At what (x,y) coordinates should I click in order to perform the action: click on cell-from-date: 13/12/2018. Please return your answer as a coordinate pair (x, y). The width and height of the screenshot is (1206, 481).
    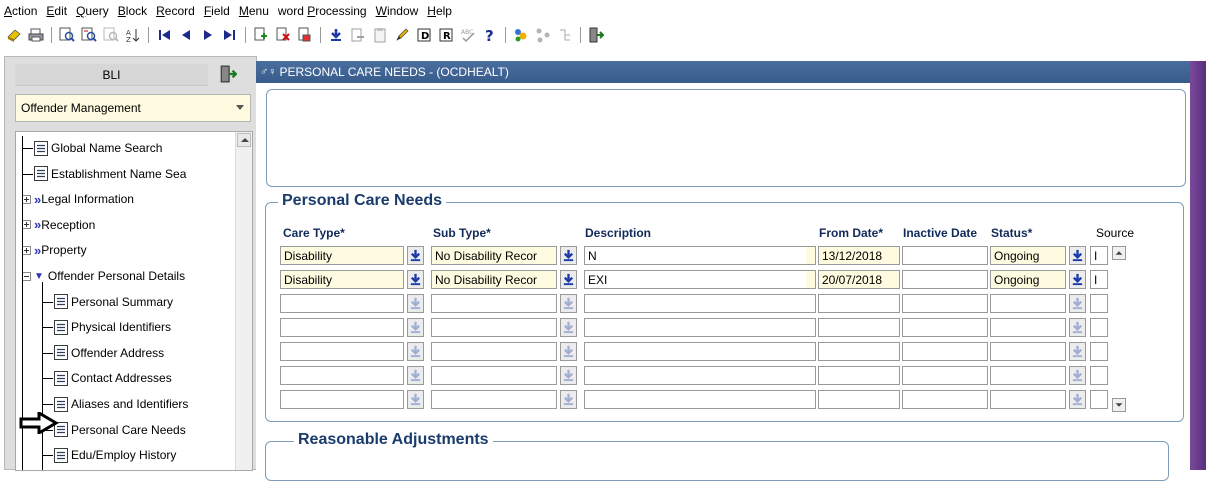
    Looking at the image, I should click on (859, 255).